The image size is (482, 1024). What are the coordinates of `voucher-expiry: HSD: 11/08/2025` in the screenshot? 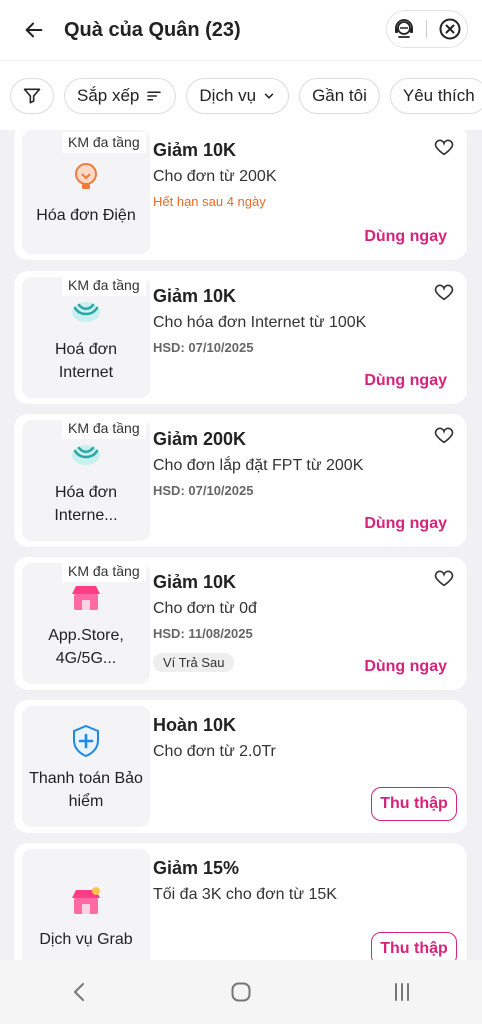 It's located at (203, 633).